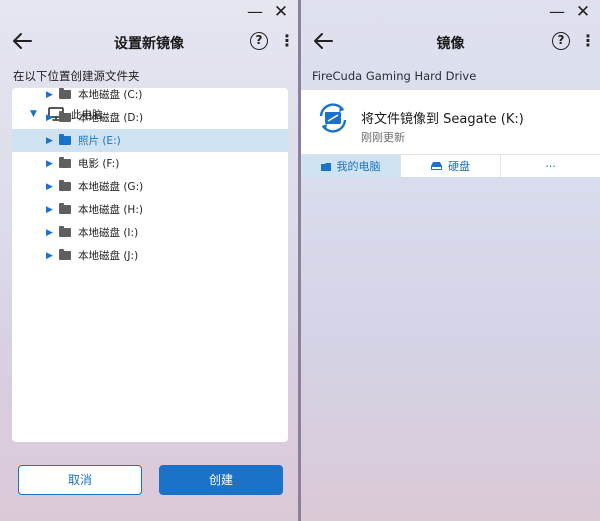 This screenshot has height=521, width=600. I want to click on tab-label: 硬盘, so click(459, 166).